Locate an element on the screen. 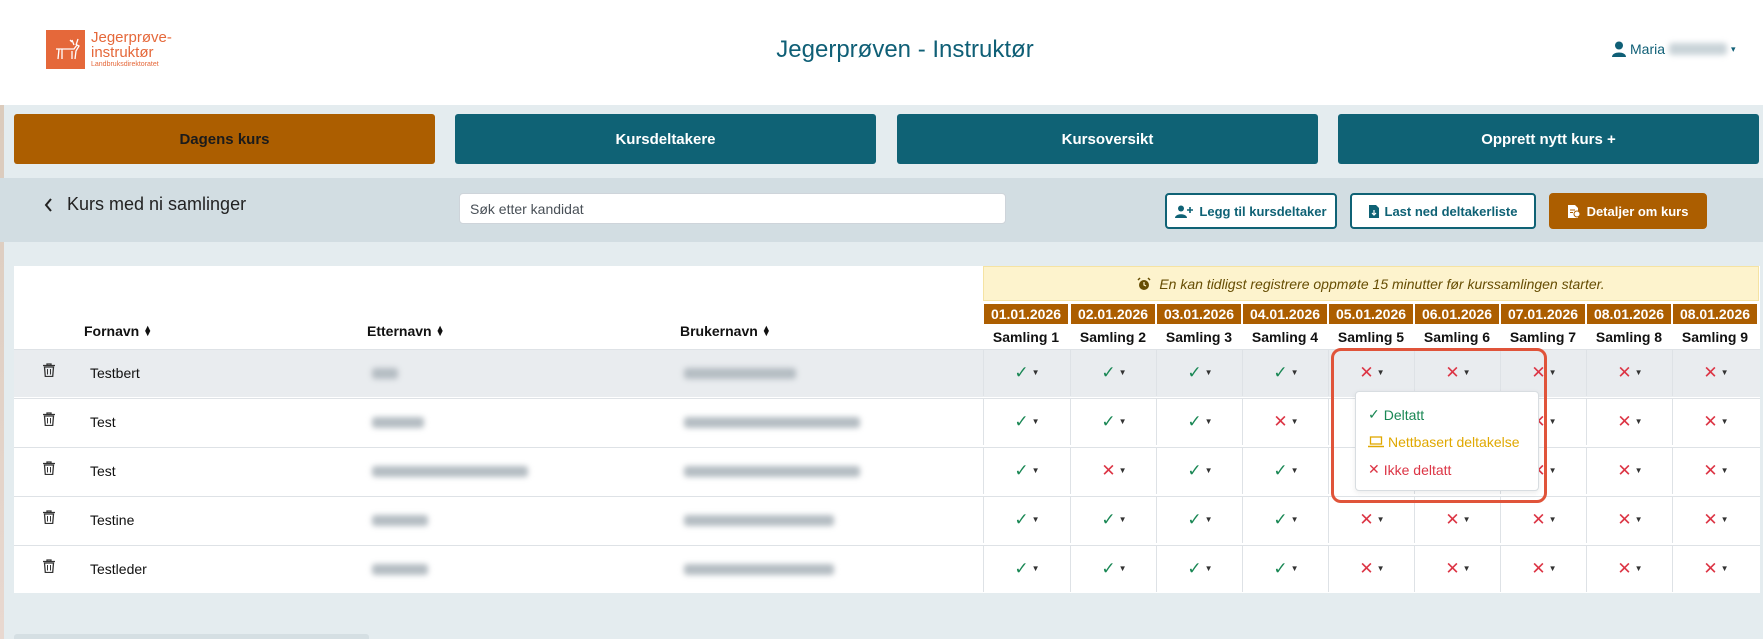 The image size is (1763, 639). nav-opprett-nytt-kurs: Opprett nytt kurs + is located at coordinates (1548, 139).